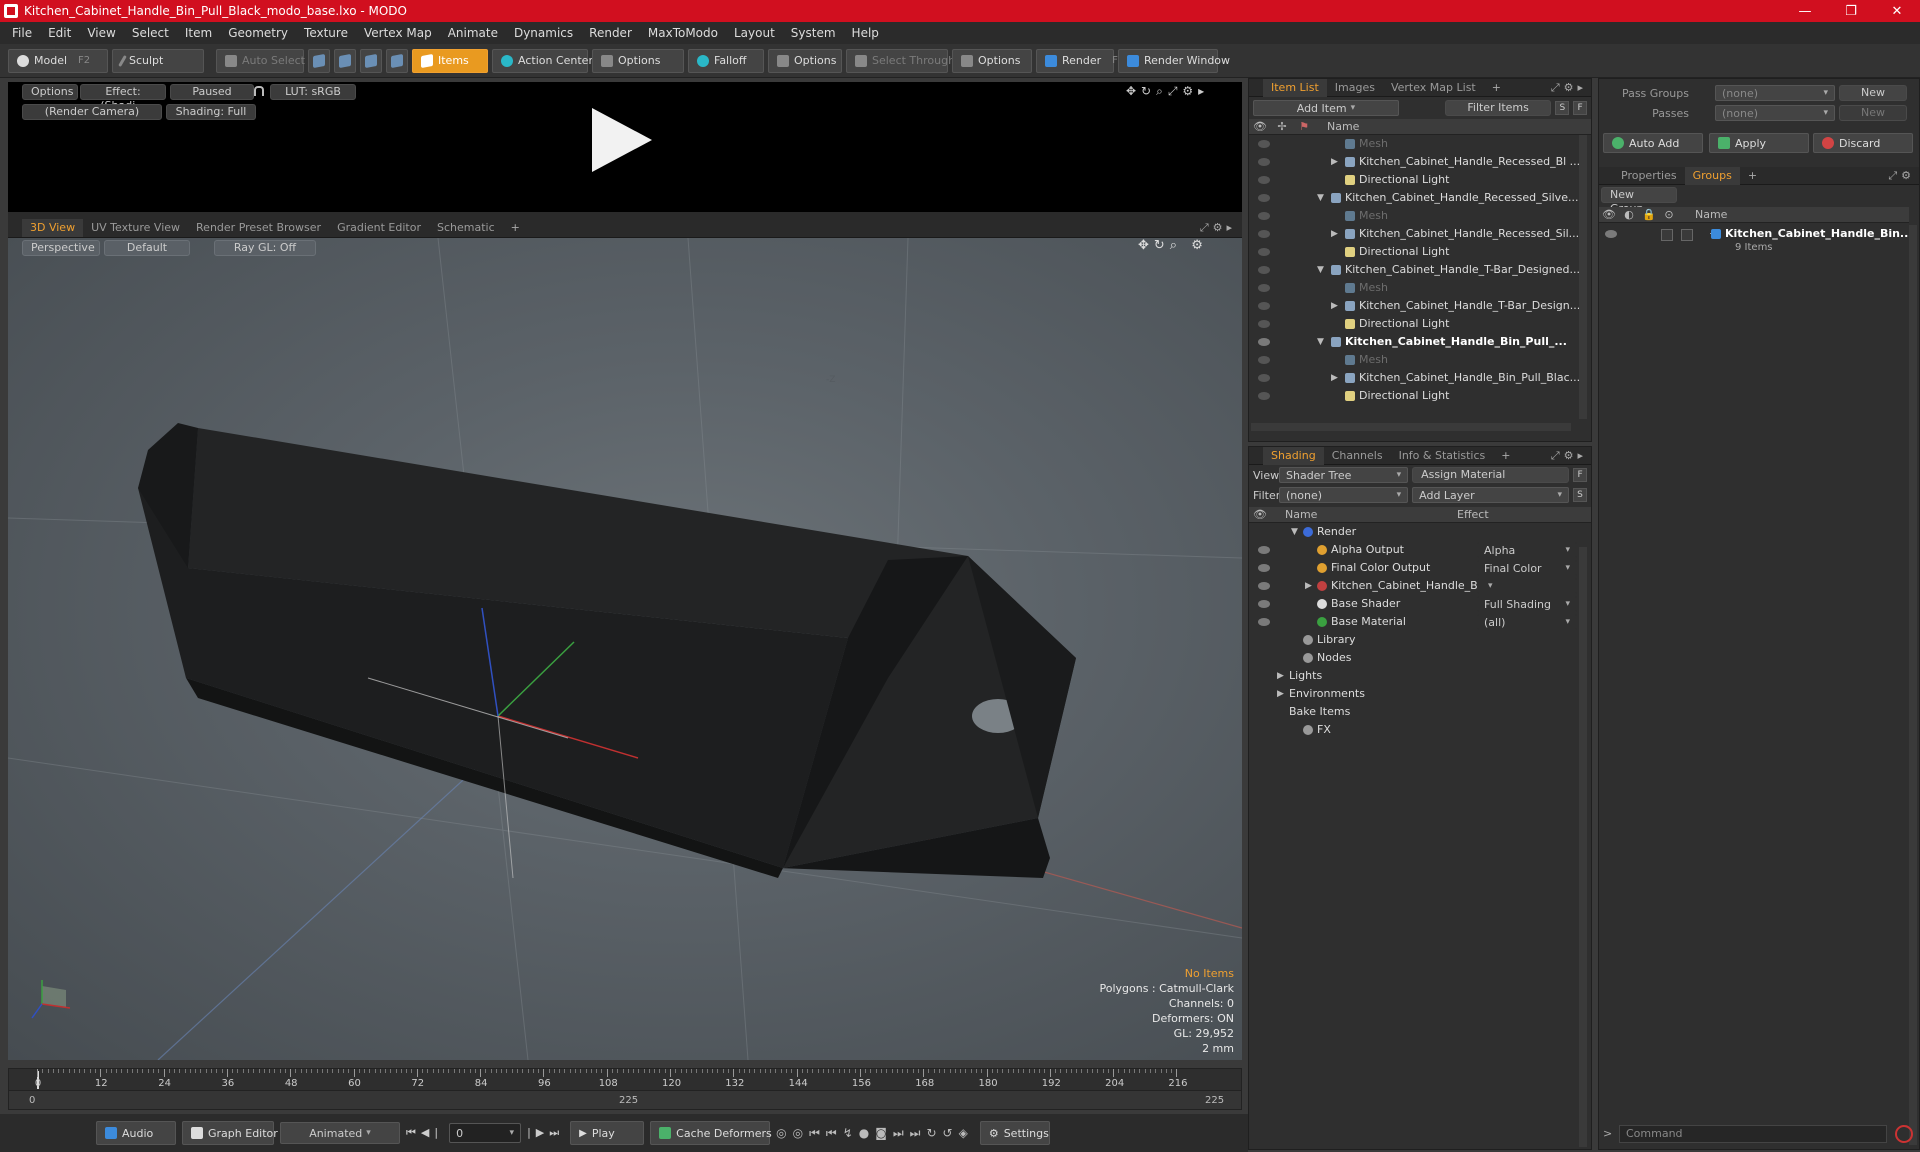 This screenshot has height=1152, width=1920. What do you see at coordinates (150, 33) in the screenshot?
I see `menu-select: Select` at bounding box center [150, 33].